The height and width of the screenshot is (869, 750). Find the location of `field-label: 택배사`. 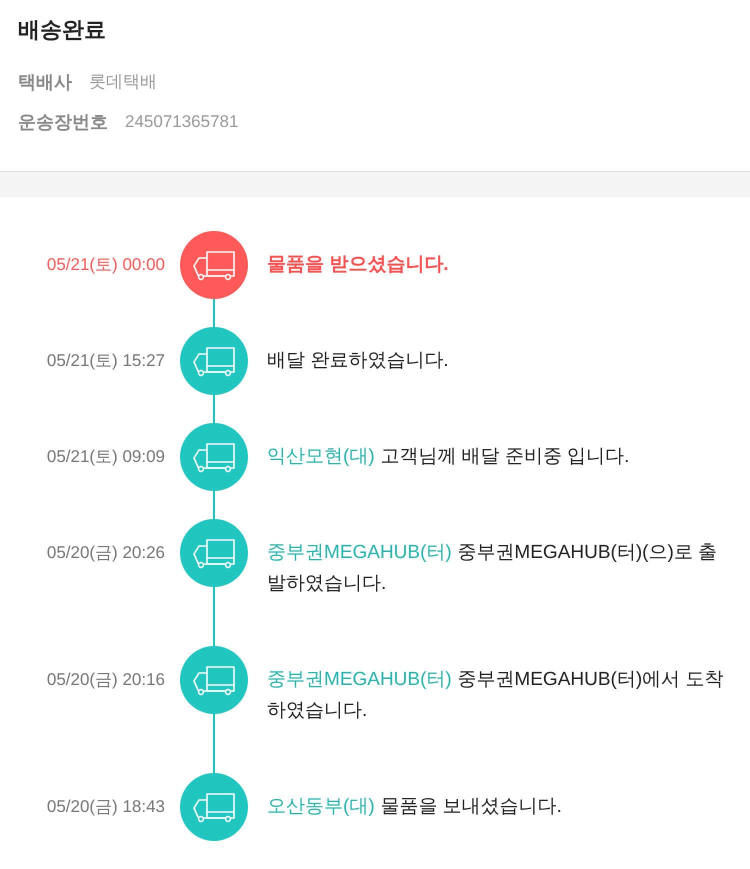

field-label: 택배사 is located at coordinates (45, 82).